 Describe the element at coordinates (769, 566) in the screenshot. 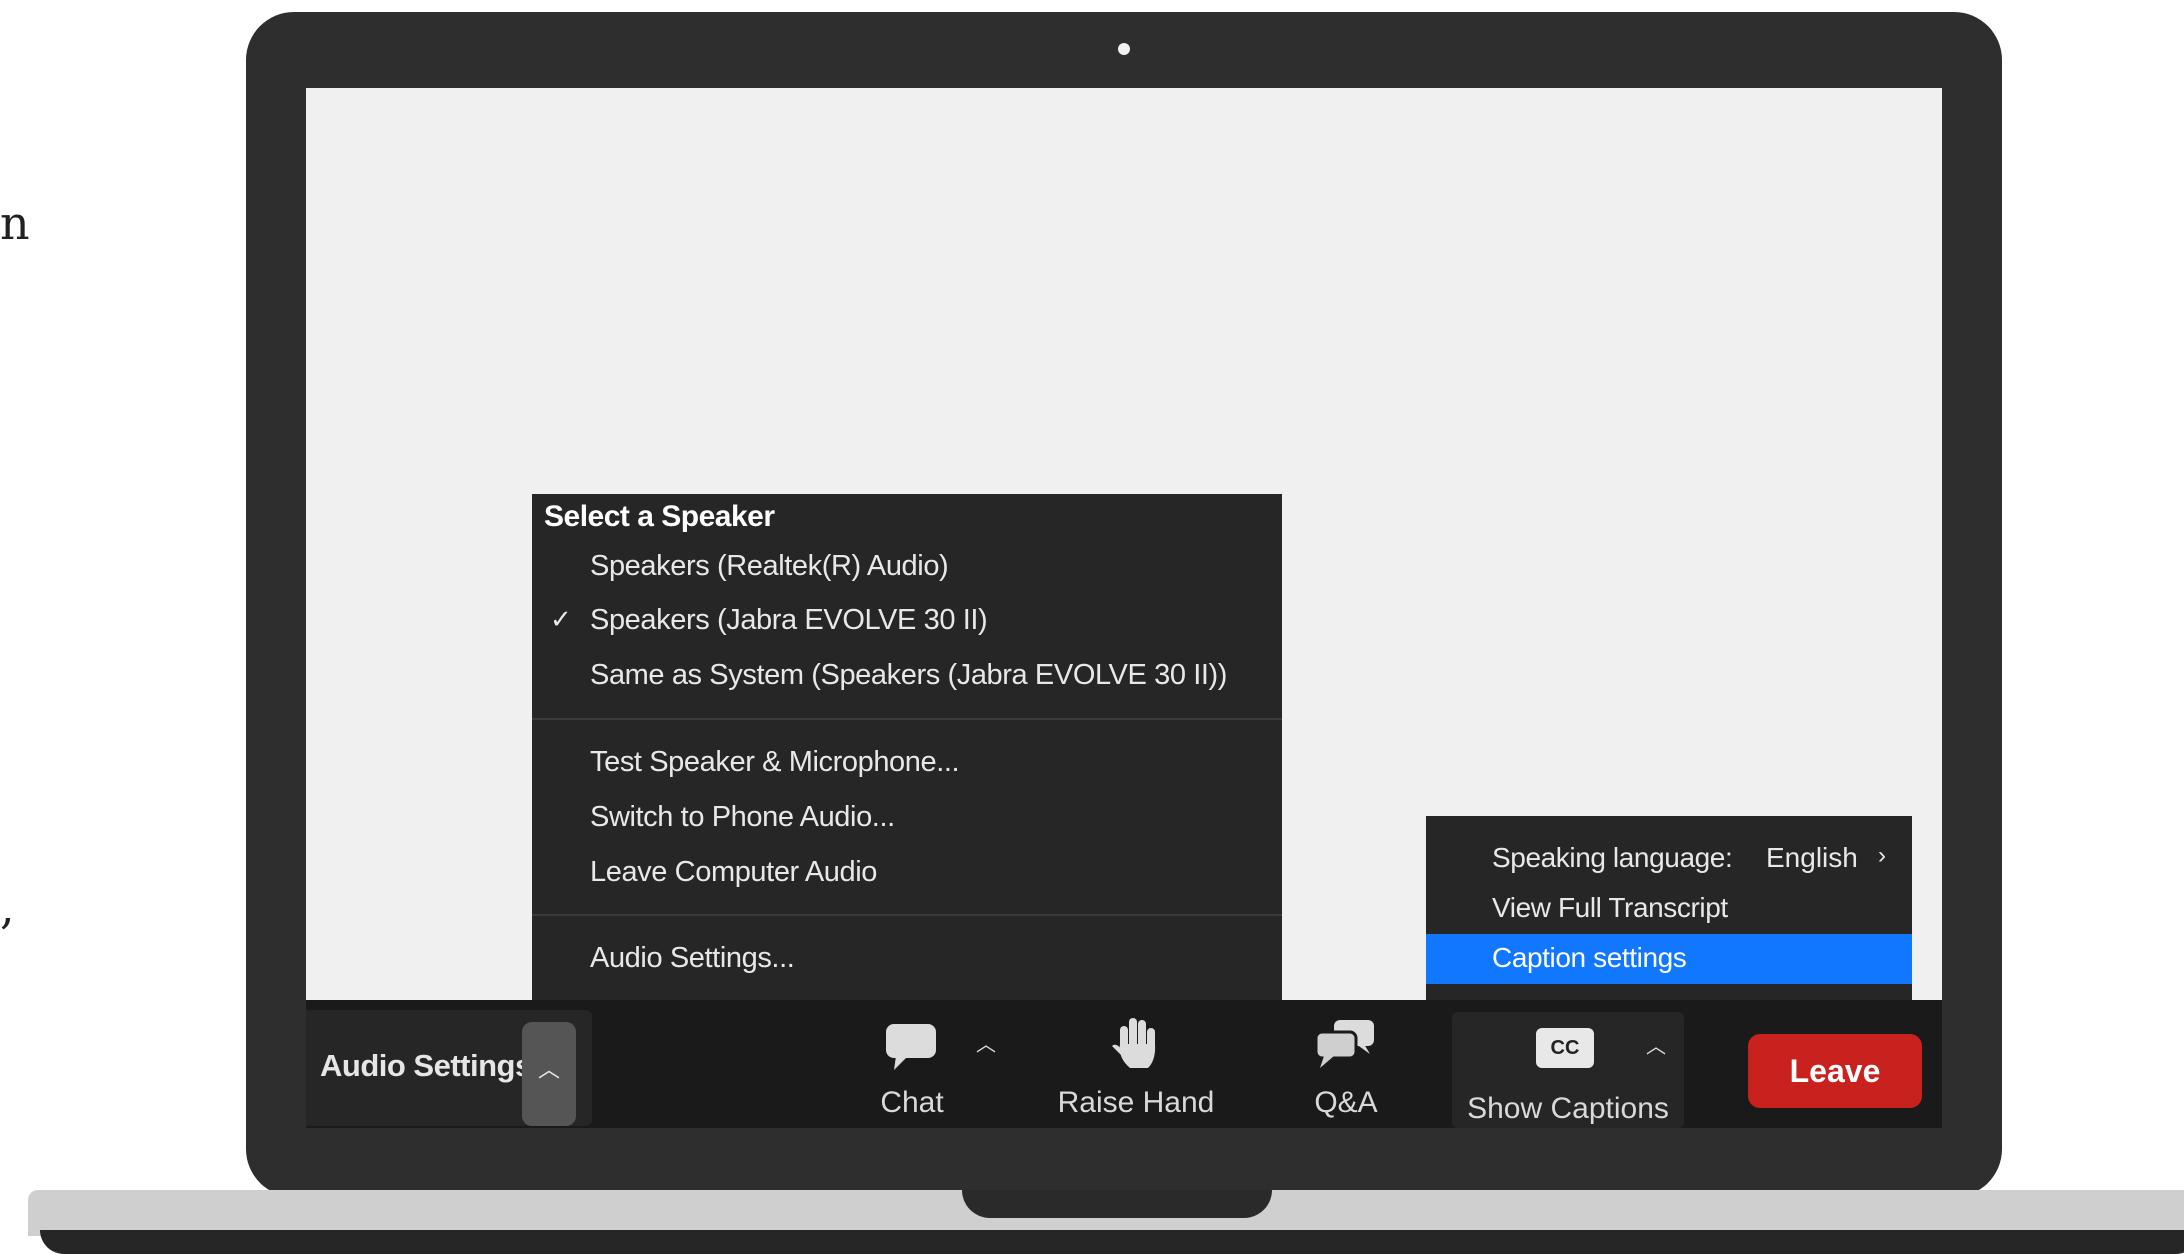

I see `speaker-option-realtek: Speakers (Realtek(R) Audio)` at that location.